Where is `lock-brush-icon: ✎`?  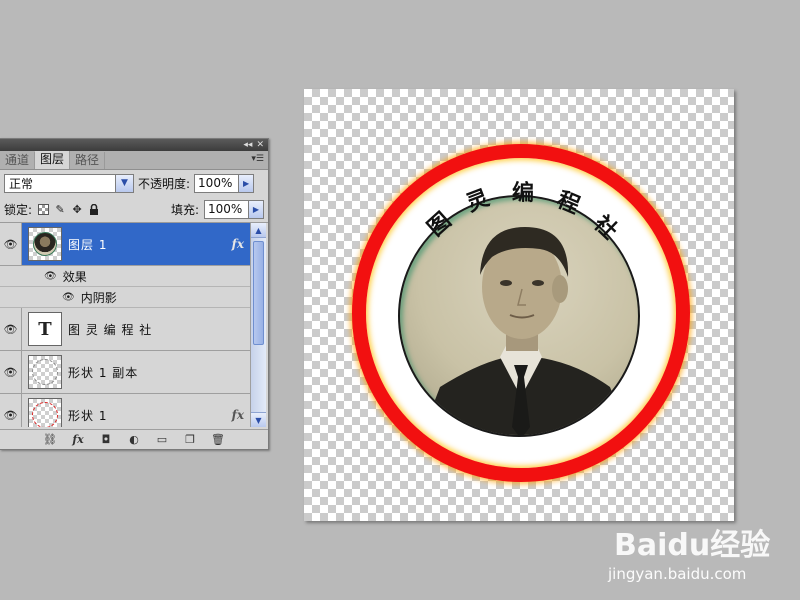
lock-brush-icon: ✎ is located at coordinates (60, 209).